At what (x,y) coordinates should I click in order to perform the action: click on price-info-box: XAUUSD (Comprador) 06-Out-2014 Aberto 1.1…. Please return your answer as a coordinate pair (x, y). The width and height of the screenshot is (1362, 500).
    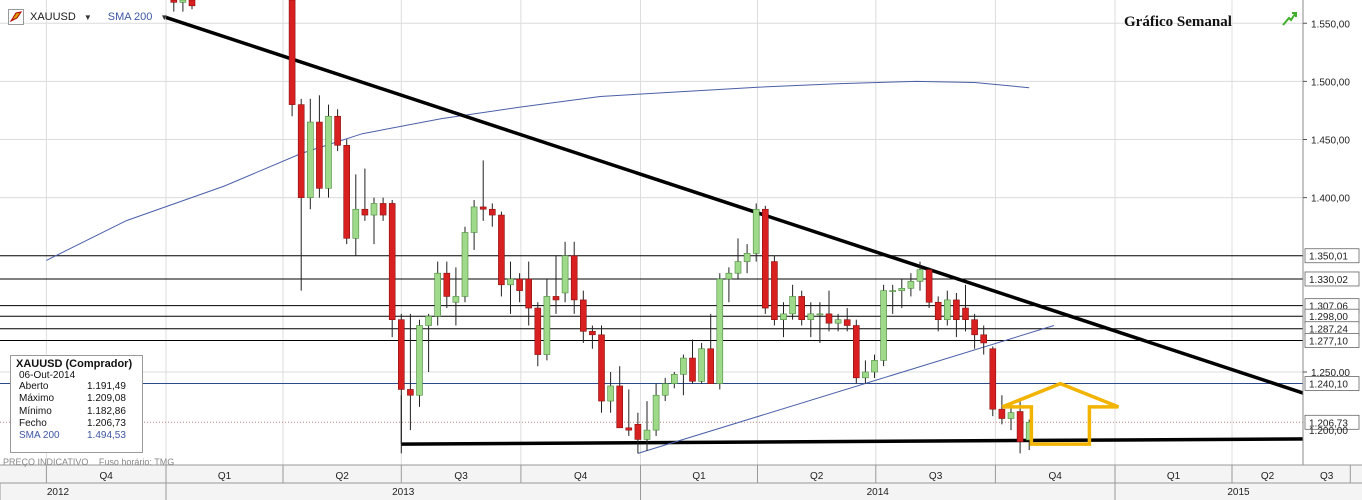
    Looking at the image, I should click on (76, 404).